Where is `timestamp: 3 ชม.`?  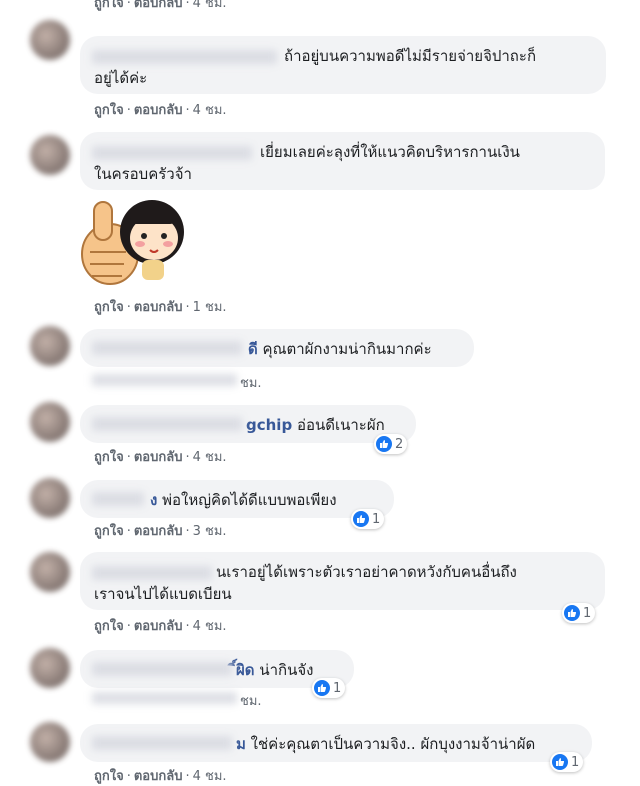
timestamp: 3 ชม. is located at coordinates (210, 531).